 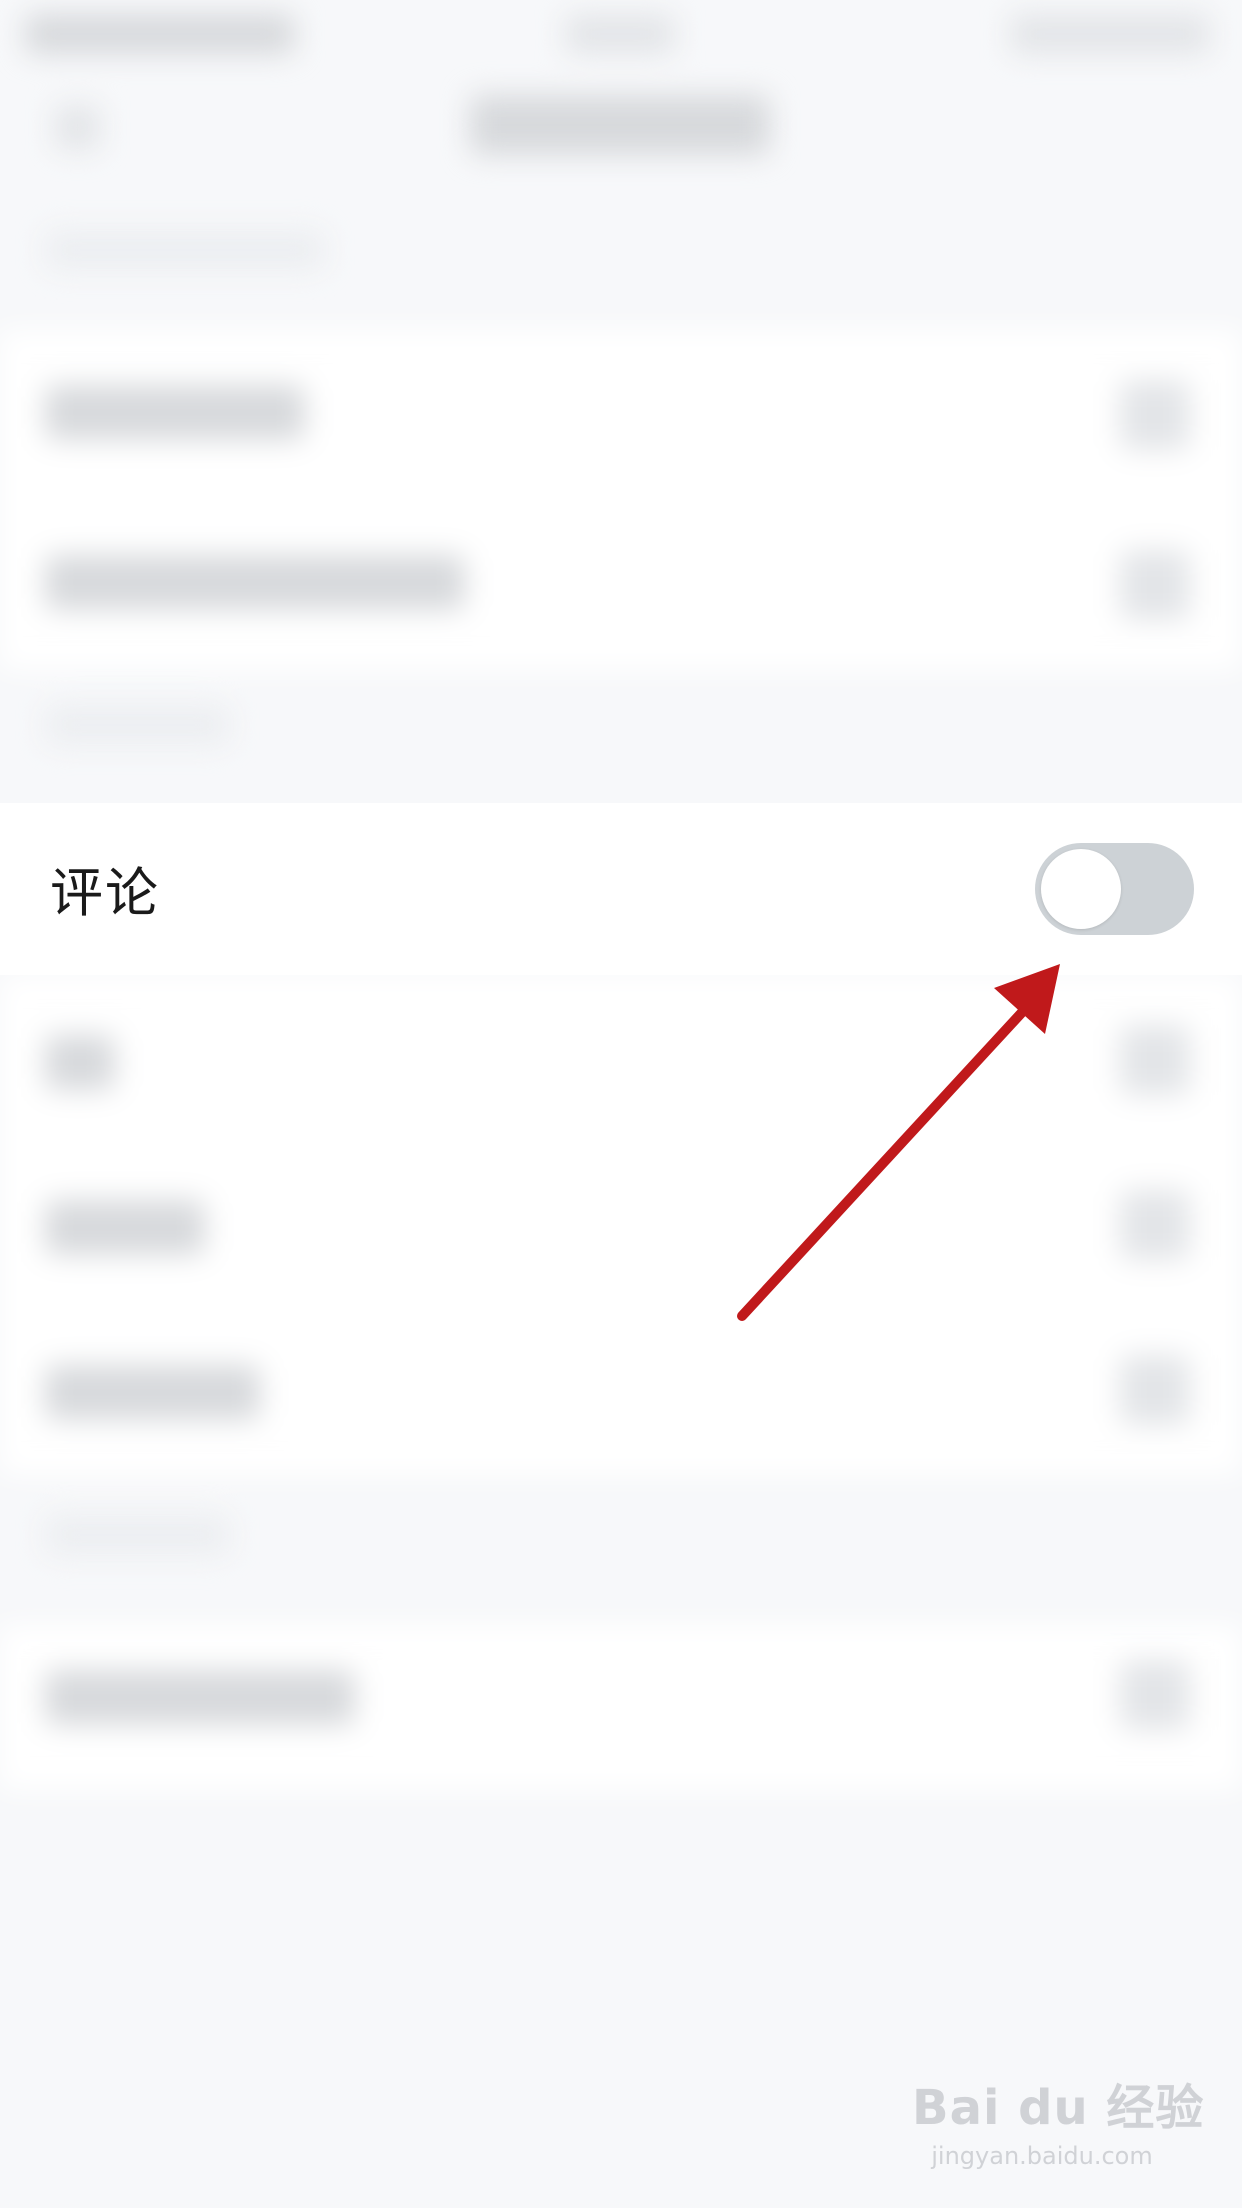 I want to click on watermark: Bai du 经验 jingyan.baidu.com, so click(x=1058, y=2119).